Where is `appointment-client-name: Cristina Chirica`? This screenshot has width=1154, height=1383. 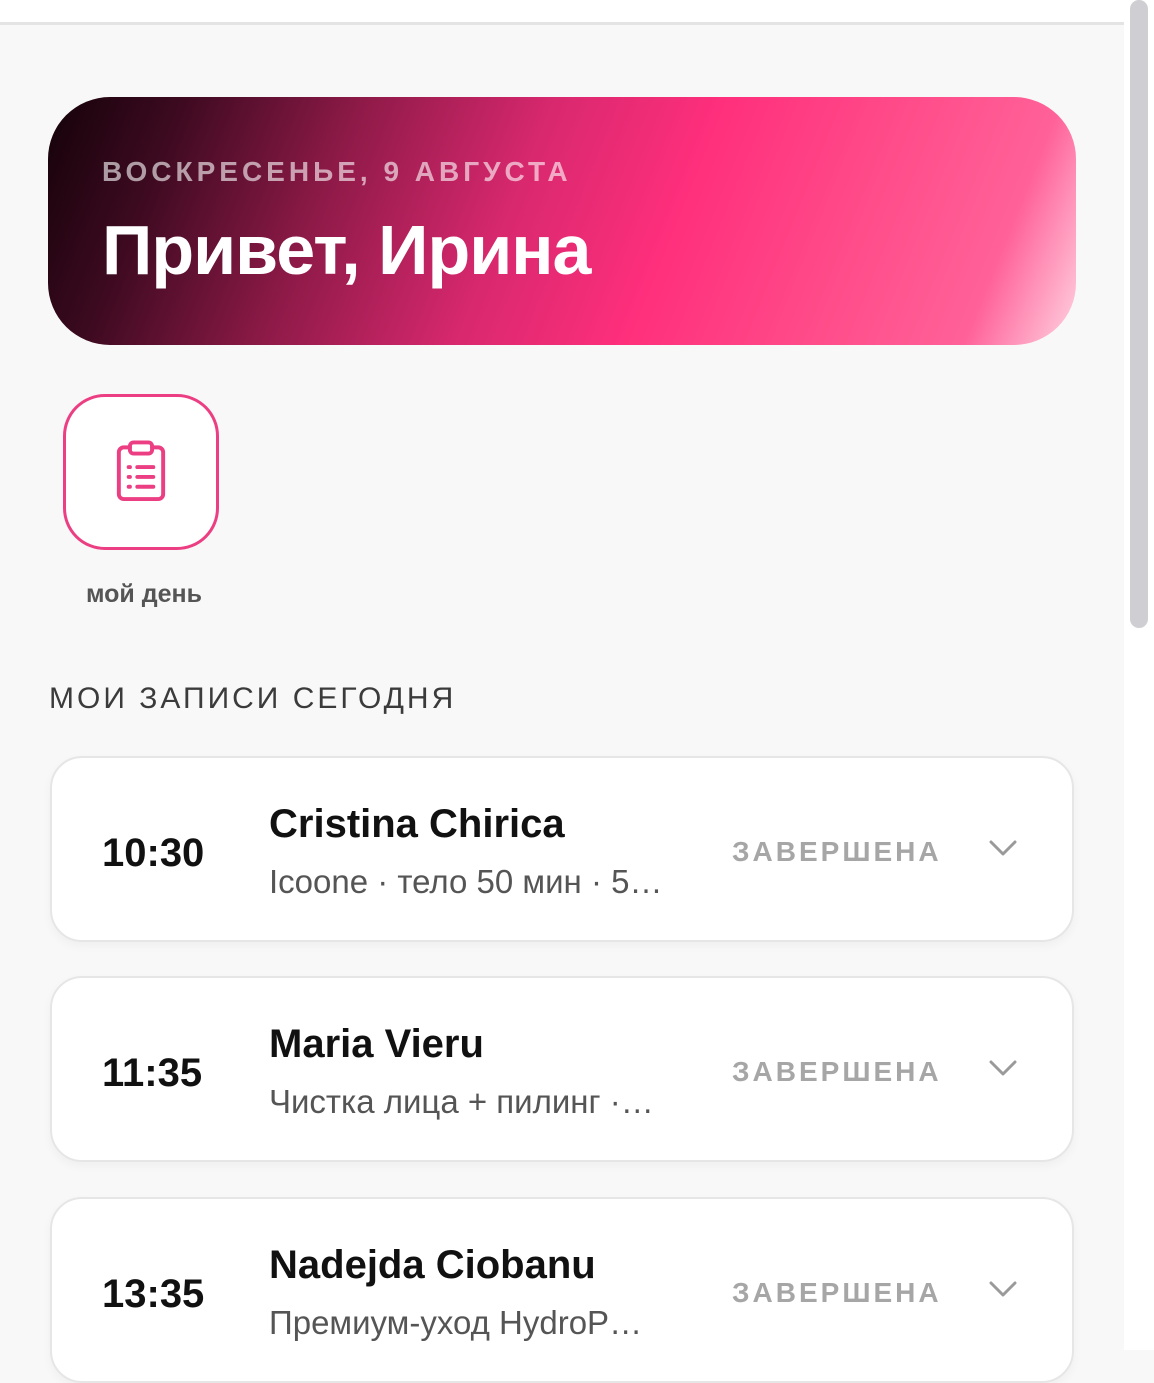 appointment-client-name: Cristina Chirica is located at coordinates (417, 824).